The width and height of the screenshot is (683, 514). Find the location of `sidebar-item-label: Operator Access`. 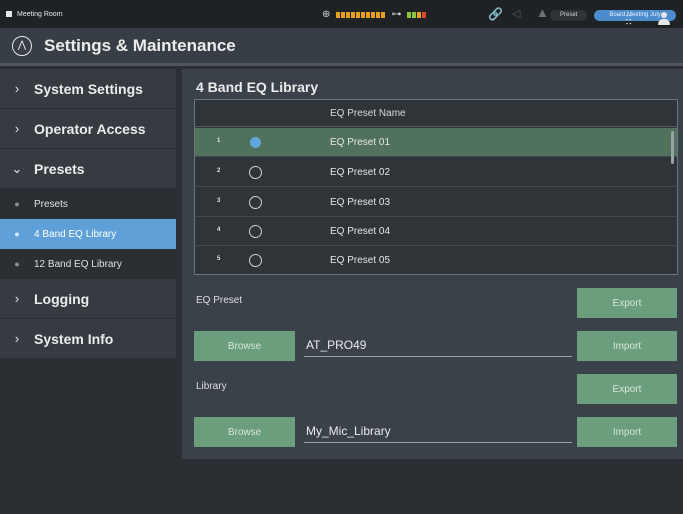

sidebar-item-label: Operator Access is located at coordinates (90, 128).